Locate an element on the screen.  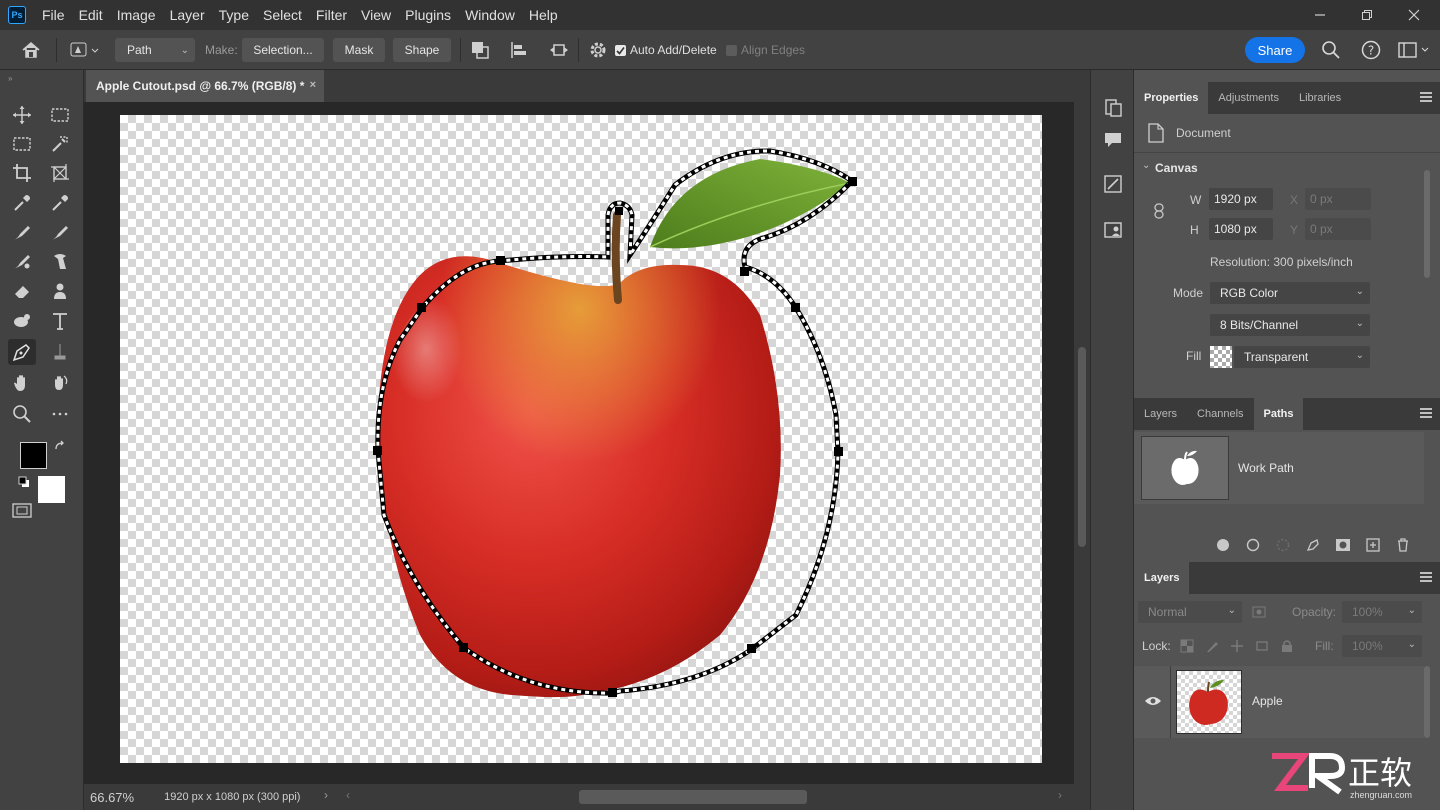
bit-depth-dropdown: 8 Bits/Channel ⌄ is located at coordinates (1290, 325).